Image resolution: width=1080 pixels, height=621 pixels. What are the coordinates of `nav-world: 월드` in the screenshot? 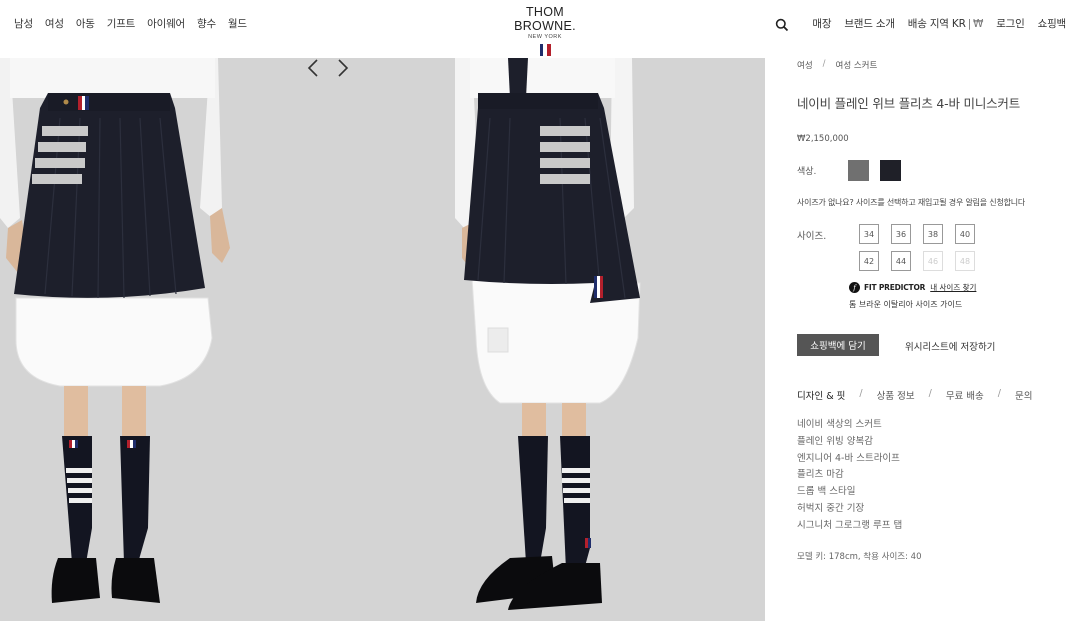 It's located at (237, 23).